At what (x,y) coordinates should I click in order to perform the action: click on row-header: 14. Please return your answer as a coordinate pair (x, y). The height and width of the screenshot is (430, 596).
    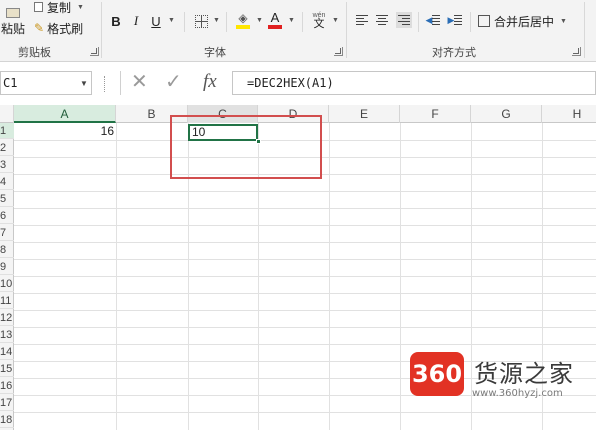
    Looking at the image, I should click on (7, 352).